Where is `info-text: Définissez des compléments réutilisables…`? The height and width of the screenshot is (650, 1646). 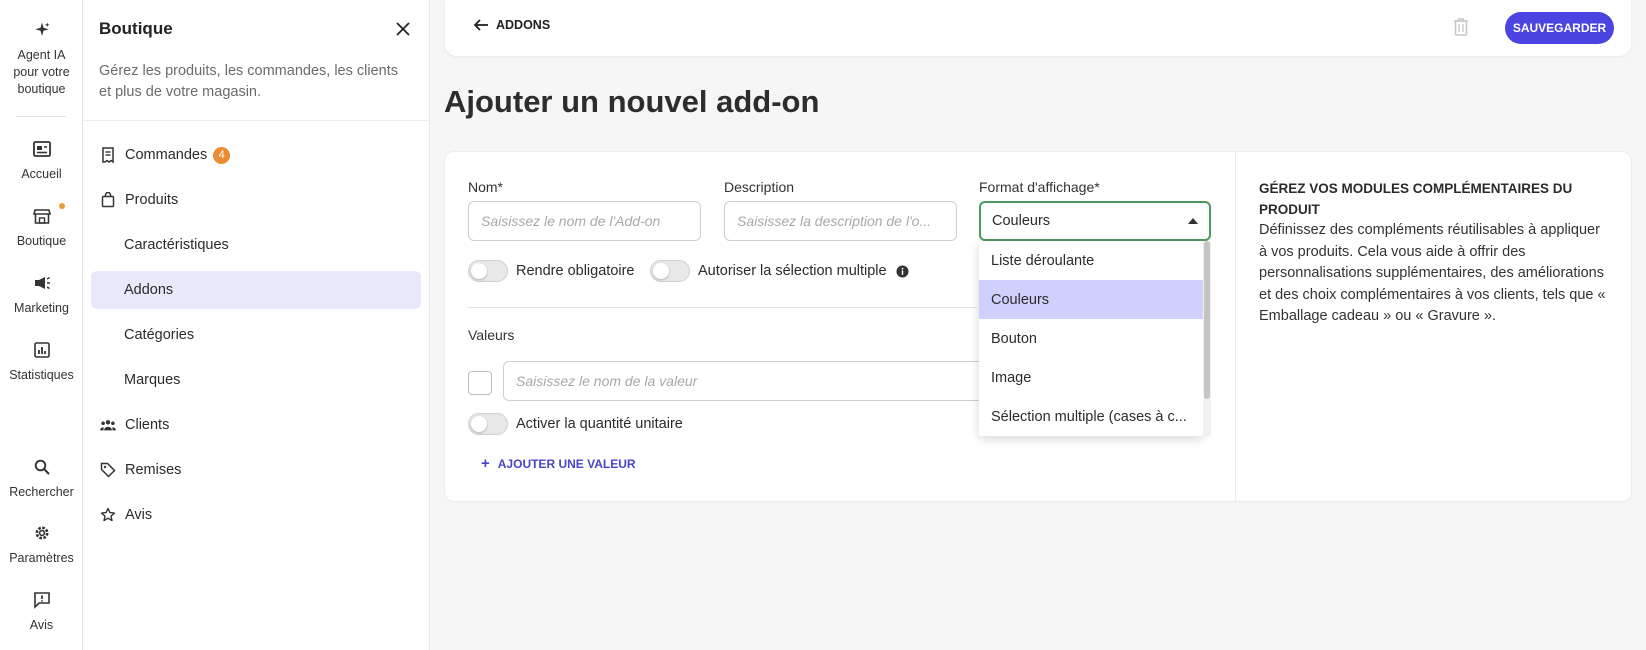 info-text: Définissez des compléments réutilisables… is located at coordinates (1432, 273).